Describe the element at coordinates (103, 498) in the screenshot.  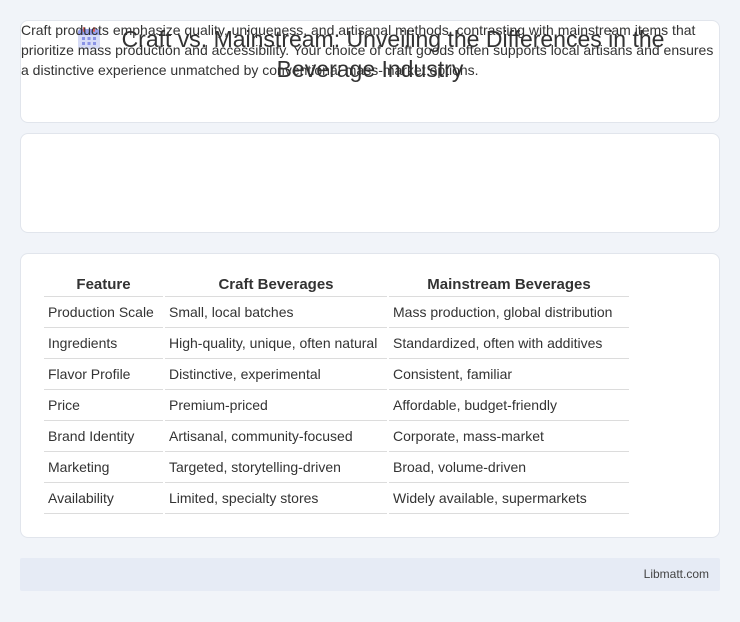
I see `cell-feature: Availability` at that location.